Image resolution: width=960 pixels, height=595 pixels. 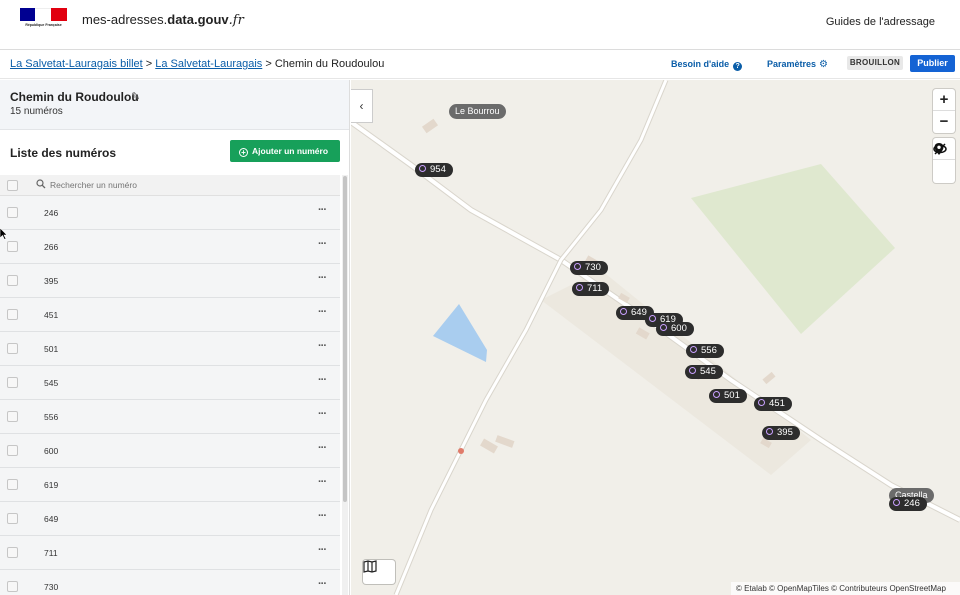 I want to click on help-button: Besoin d'aide?, so click(x=707, y=65).